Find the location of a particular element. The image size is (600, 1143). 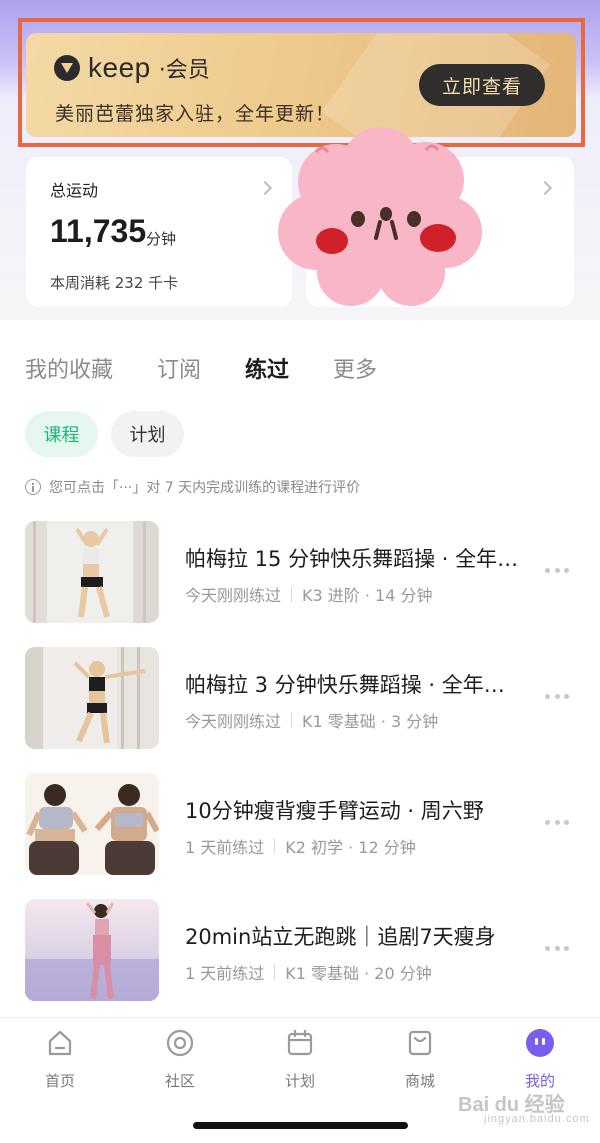

course-meta: 今天刚刚练过 K3 进阶 · 14 分钟 is located at coordinates (308, 594).